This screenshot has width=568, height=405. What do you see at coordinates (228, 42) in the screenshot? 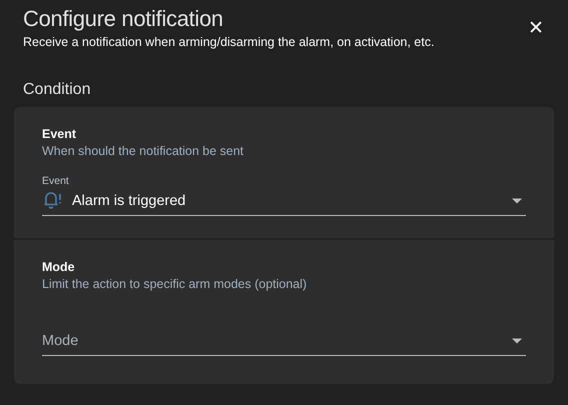
I see `dialog-subtitle: Receive a notification when arming/disarming the alarm, on activation, etc.` at bounding box center [228, 42].